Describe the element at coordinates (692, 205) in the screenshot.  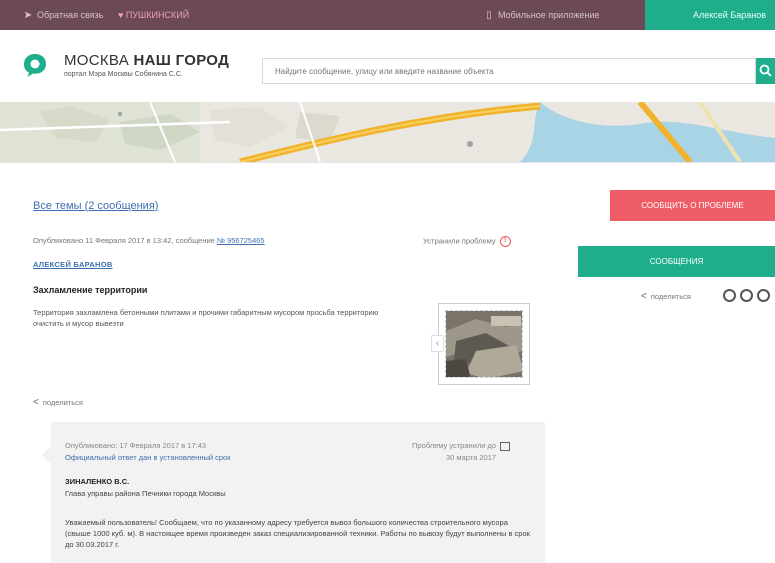
I see `report-problem-button: СООБЩИТЬ О ПРОБЛЕМЕ` at that location.